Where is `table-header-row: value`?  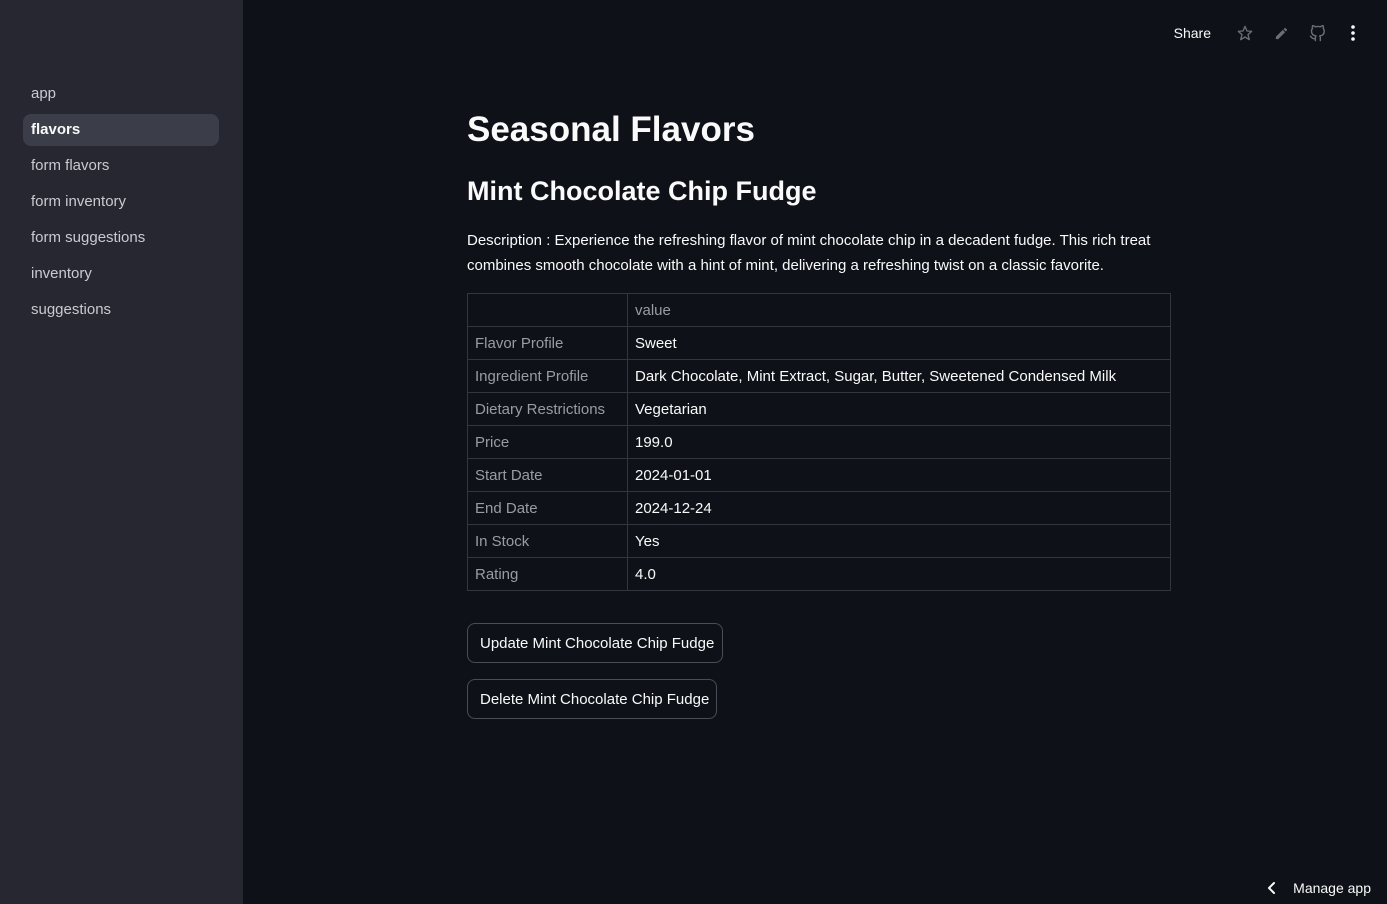
table-header-row: value is located at coordinates (819, 310).